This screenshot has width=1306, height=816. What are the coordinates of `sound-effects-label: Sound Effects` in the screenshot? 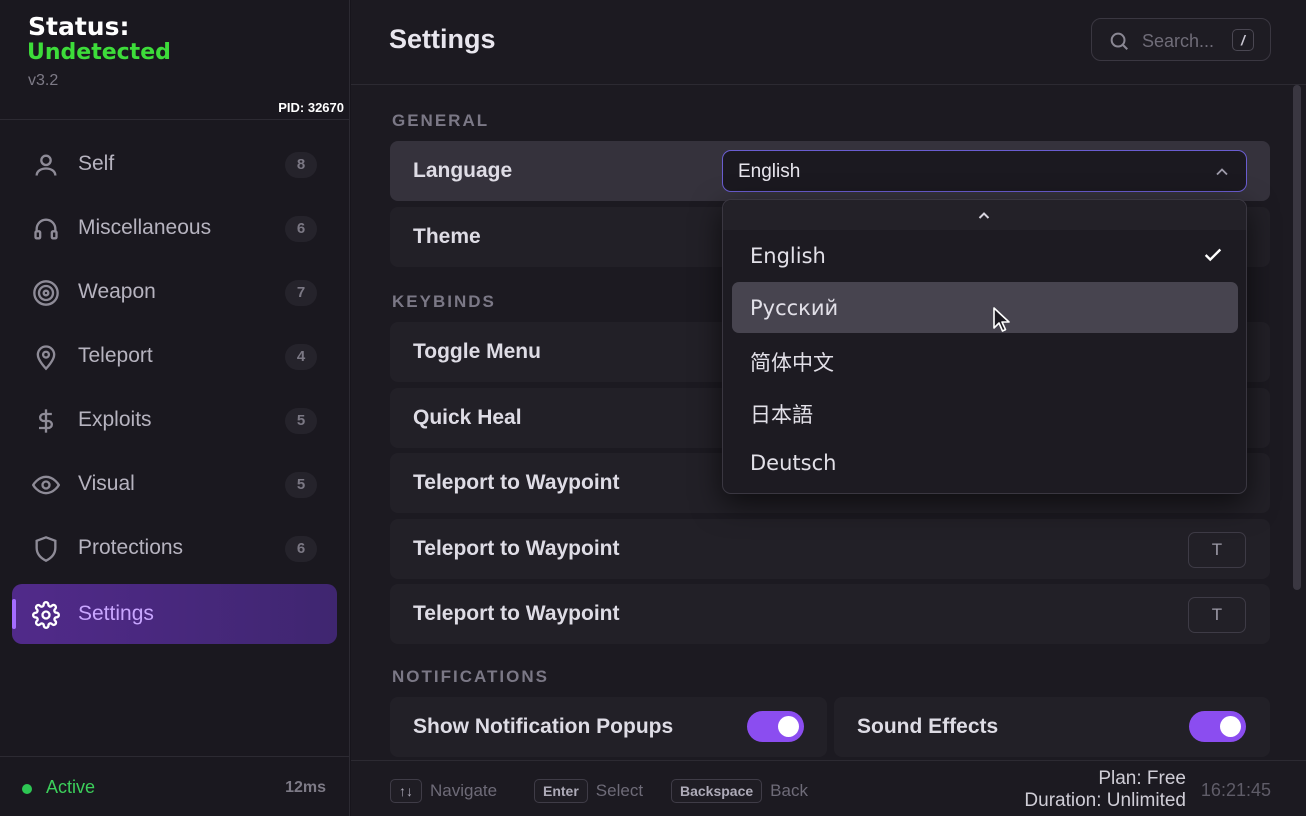 It's located at (928, 726).